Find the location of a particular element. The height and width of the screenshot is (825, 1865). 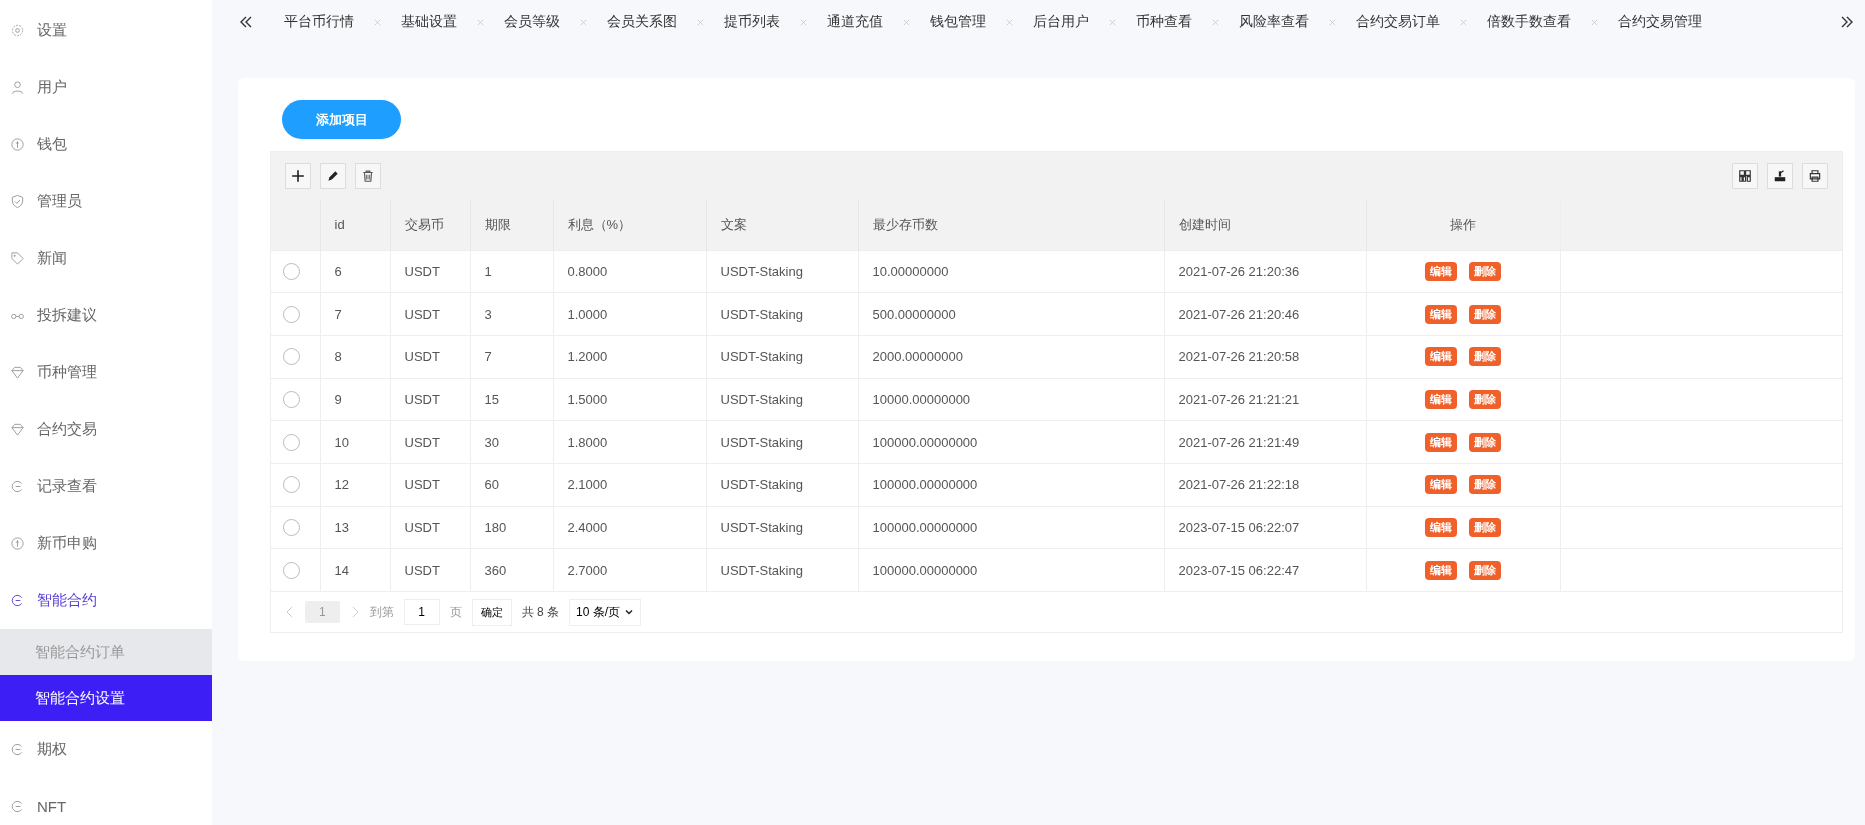

page-unit: 页 is located at coordinates (455, 612).